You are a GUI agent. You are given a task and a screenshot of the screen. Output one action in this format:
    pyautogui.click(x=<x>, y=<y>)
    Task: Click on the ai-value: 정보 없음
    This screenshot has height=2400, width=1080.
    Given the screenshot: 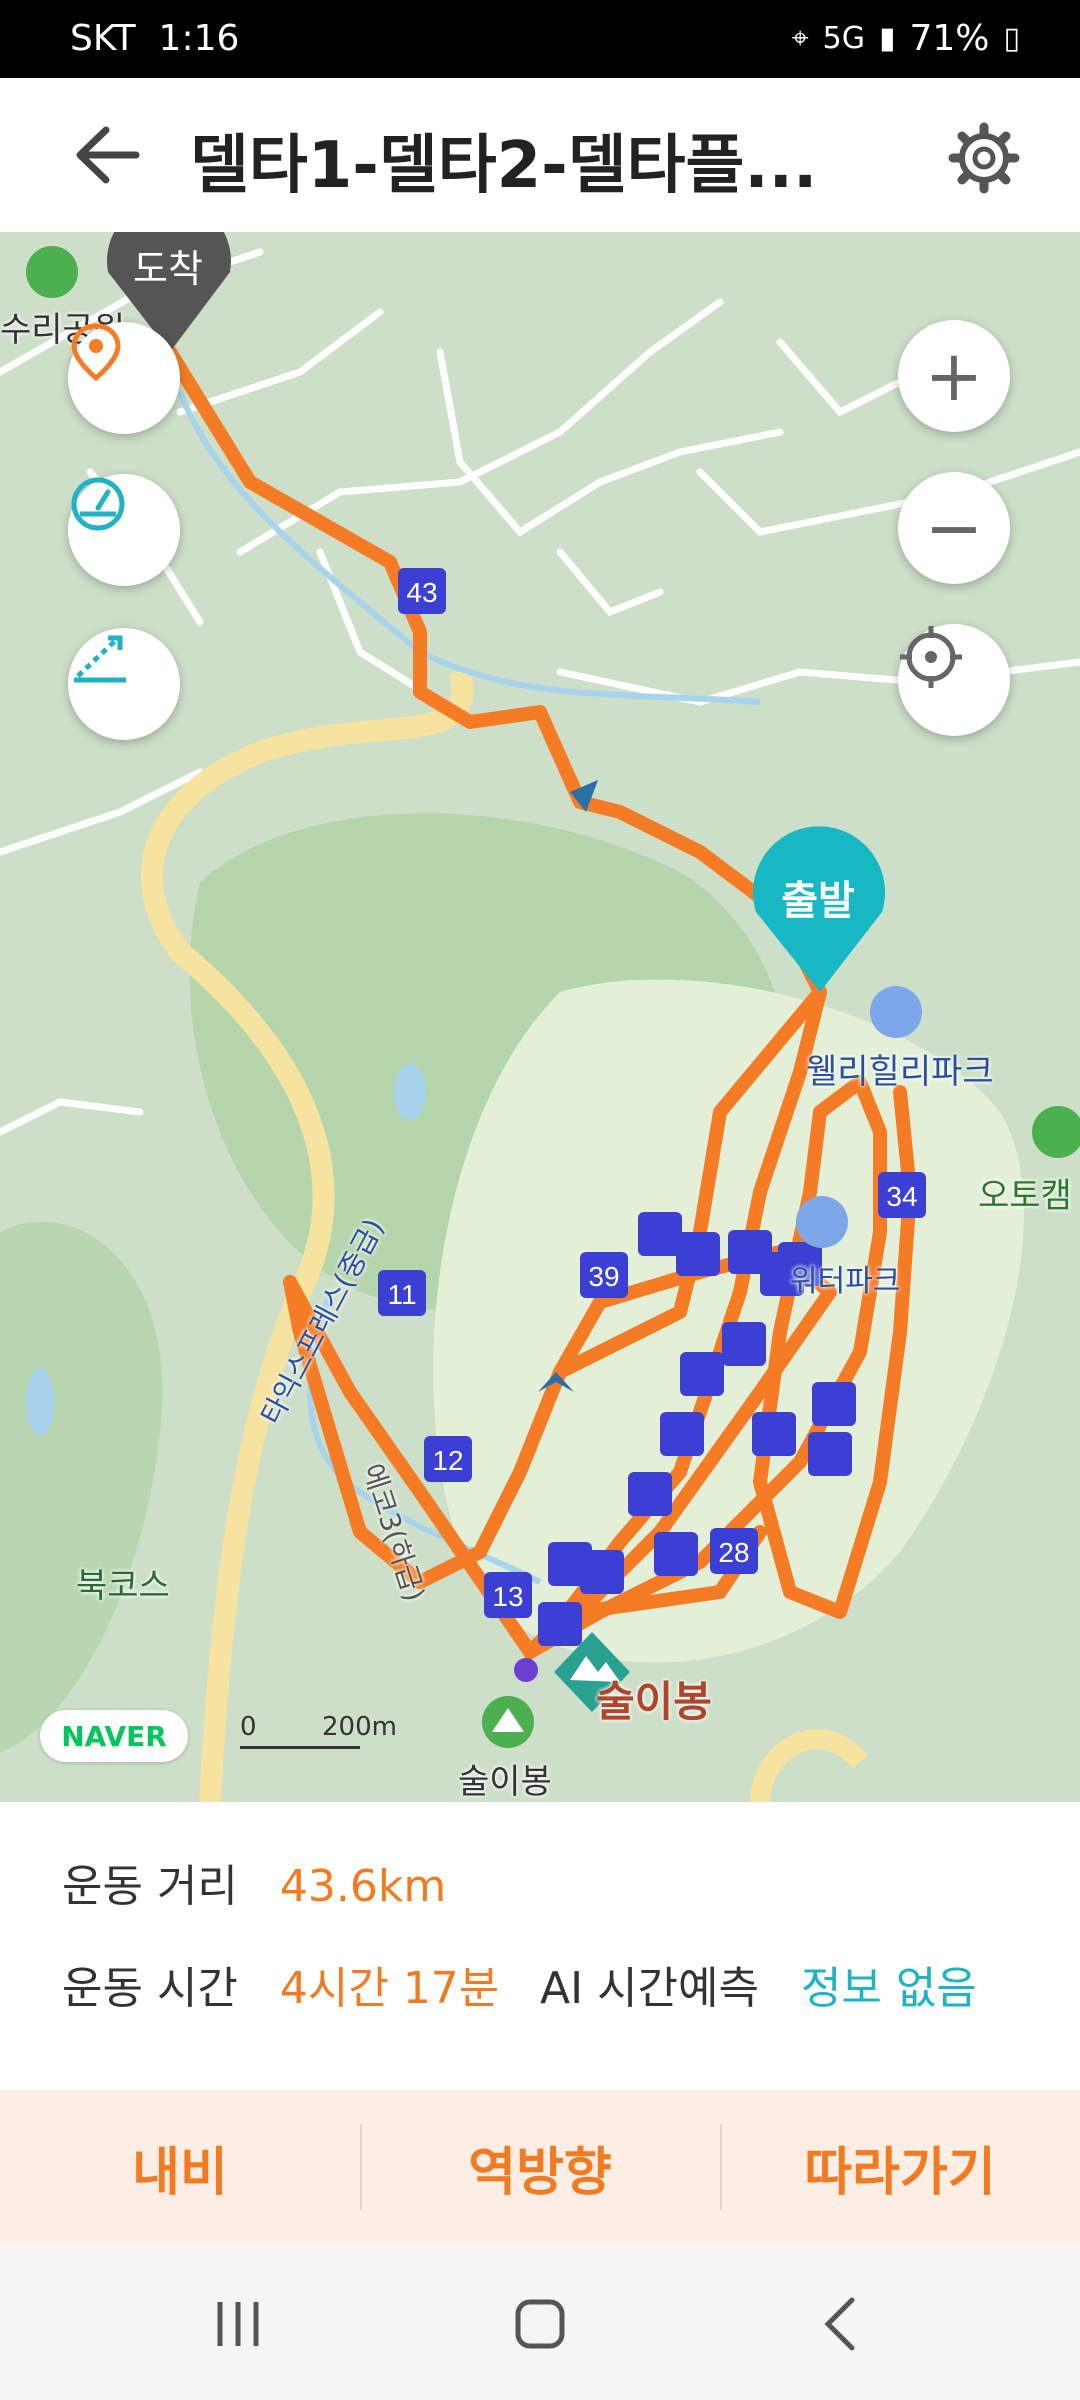 What is the action you would take?
    pyautogui.click(x=888, y=1988)
    